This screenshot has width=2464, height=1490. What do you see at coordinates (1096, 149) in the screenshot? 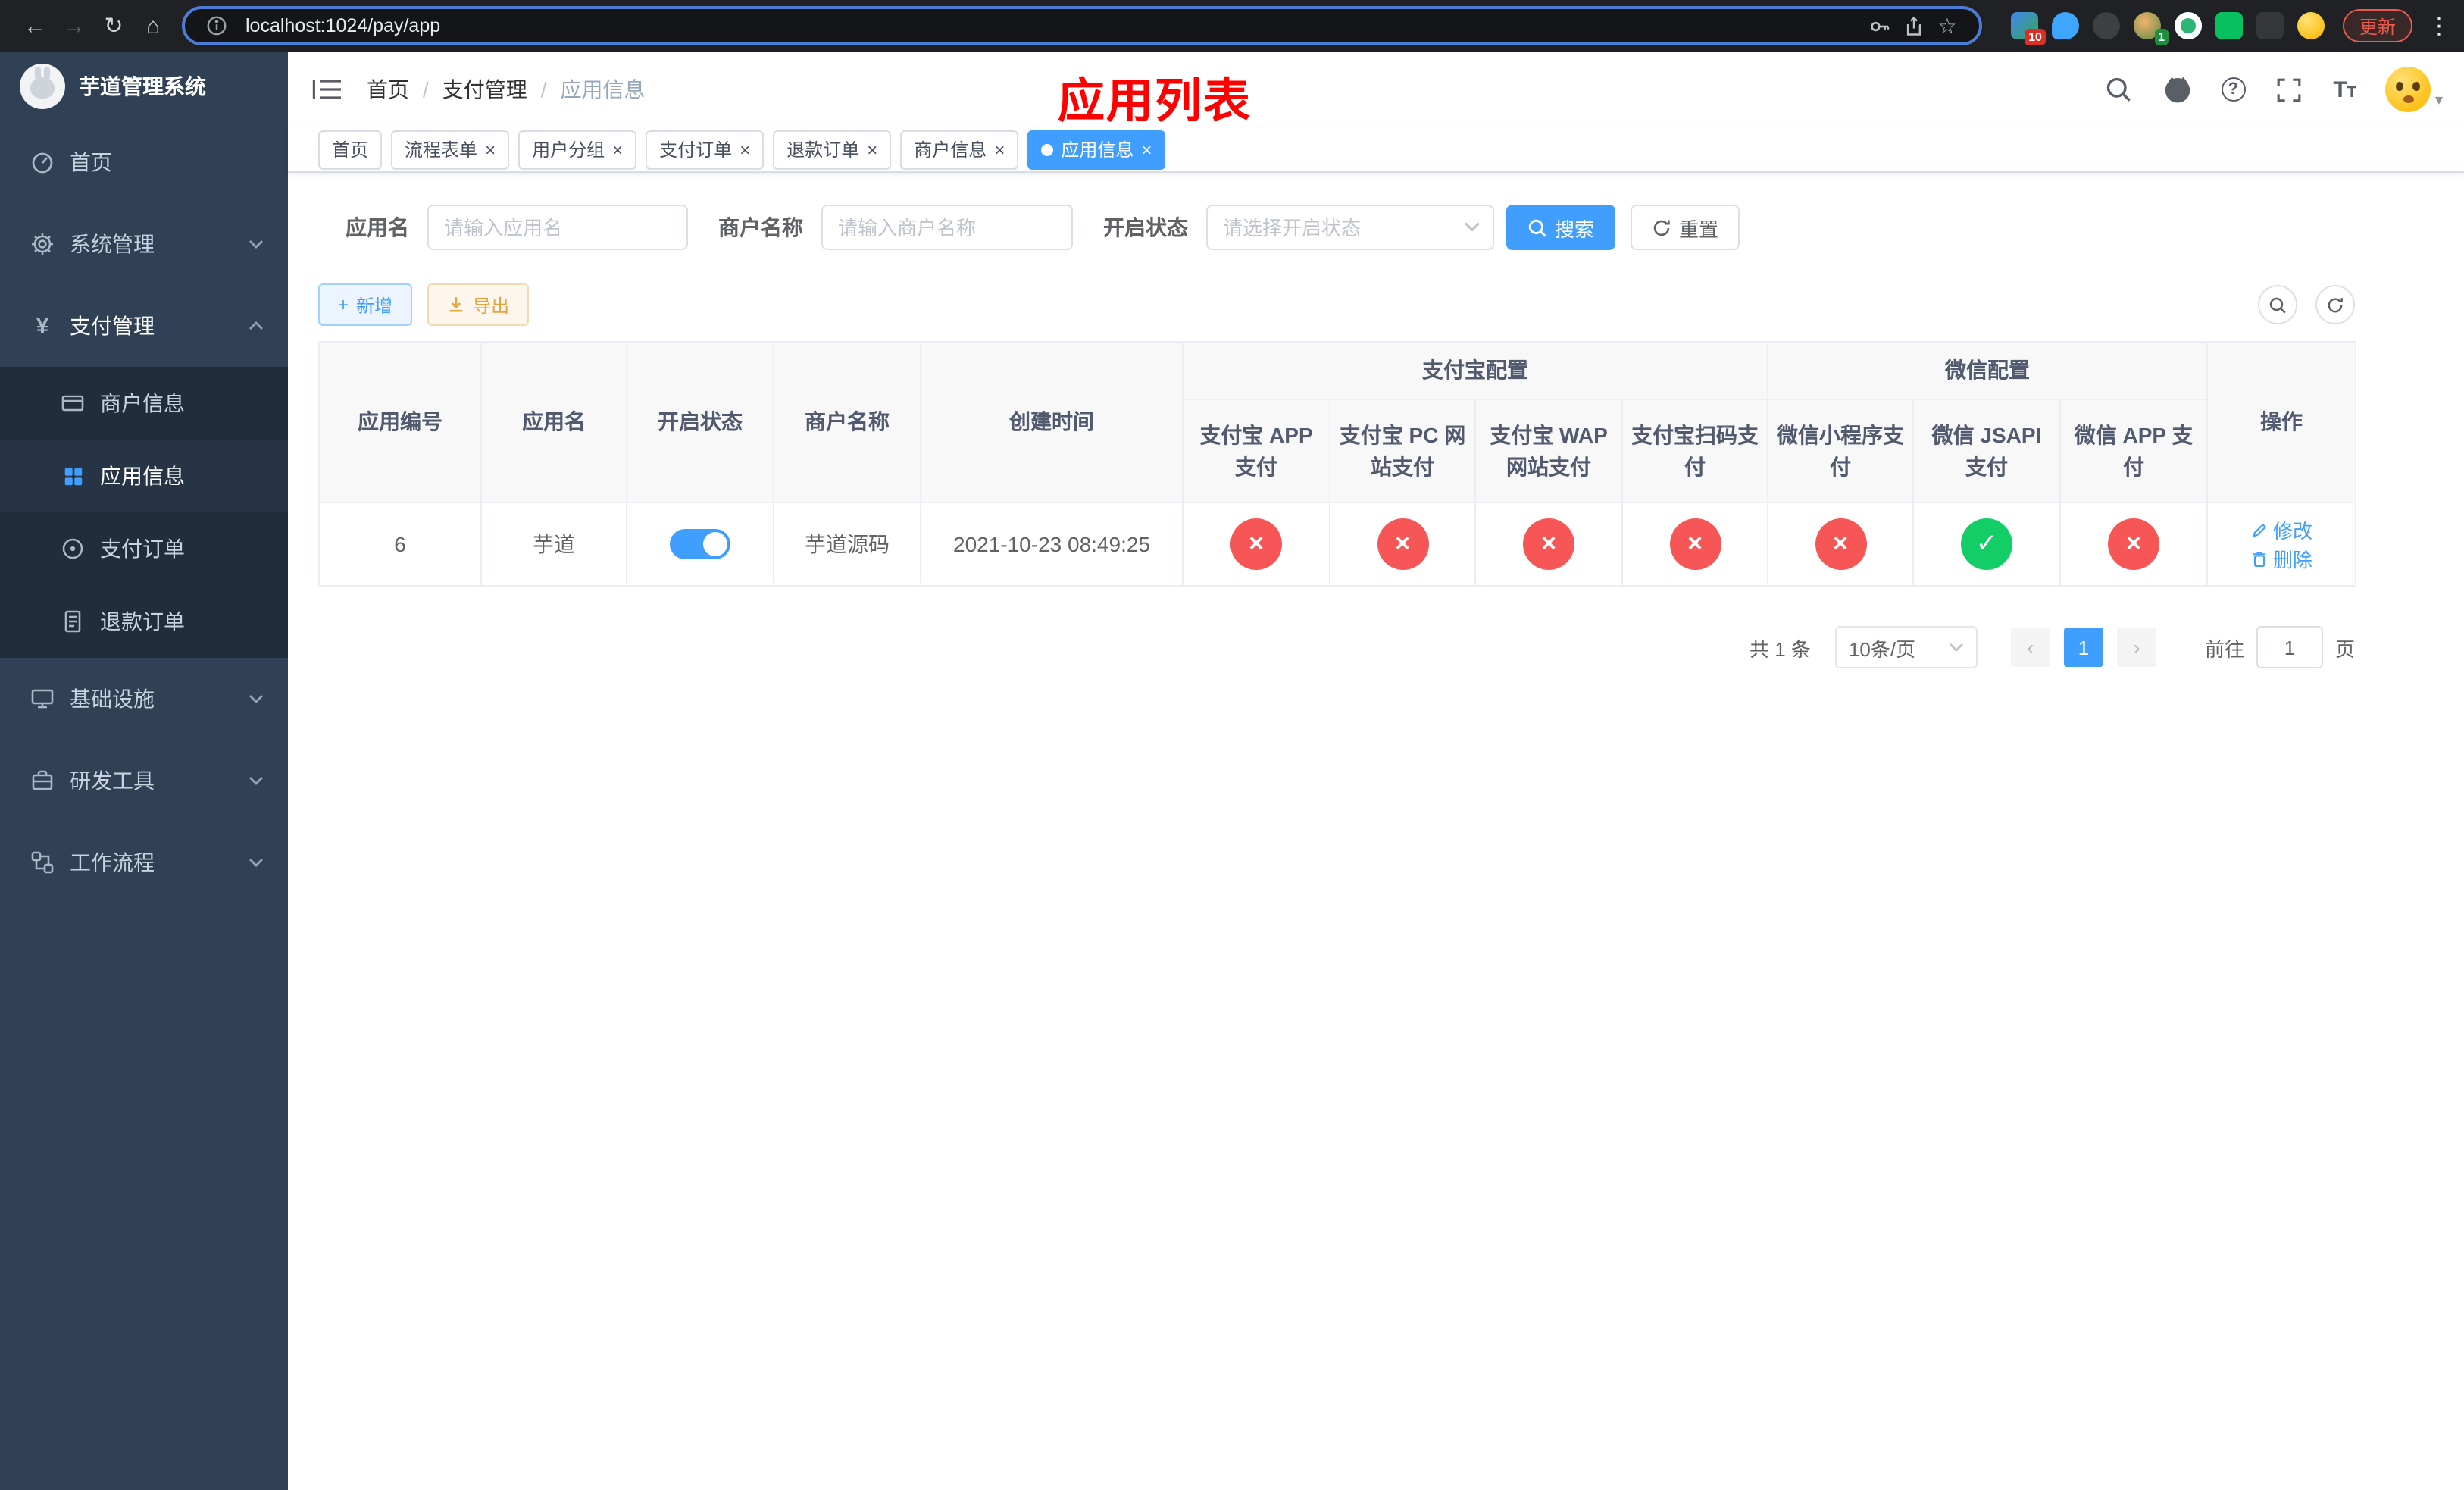
I see `tab-app-info: 应用信息 ×` at bounding box center [1096, 149].